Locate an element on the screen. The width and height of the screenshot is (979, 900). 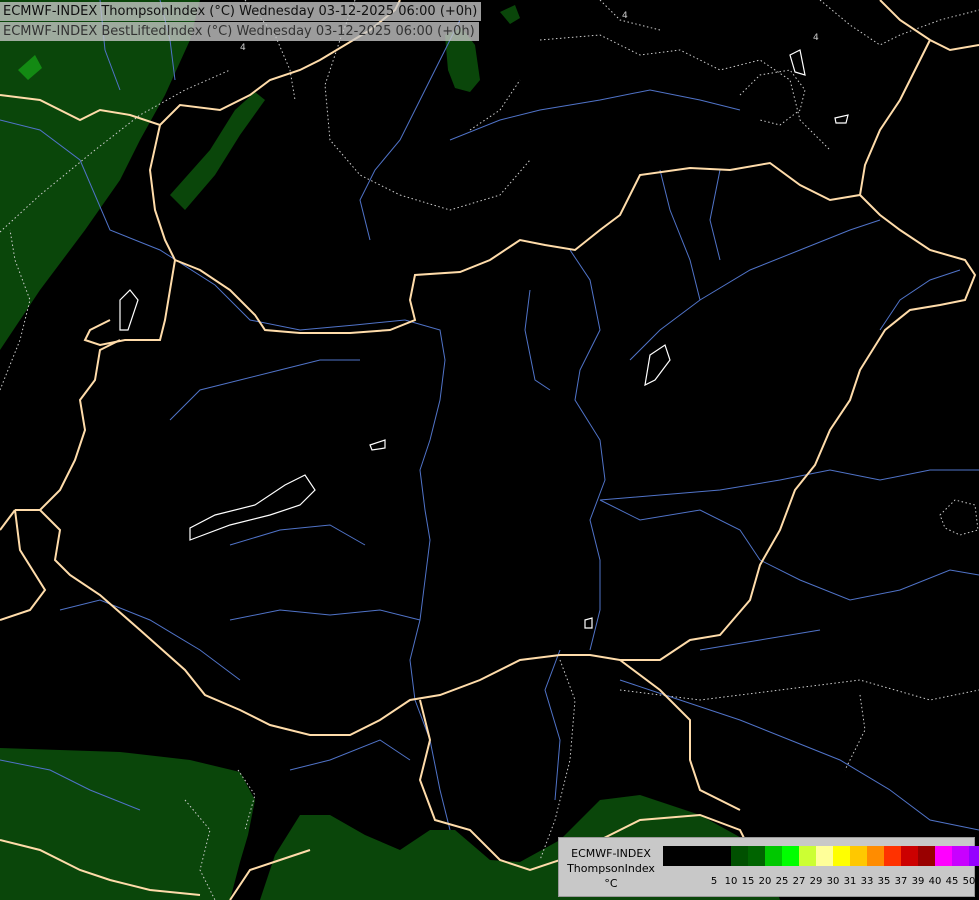
legend-tick: 5 is located at coordinates (714, 881).